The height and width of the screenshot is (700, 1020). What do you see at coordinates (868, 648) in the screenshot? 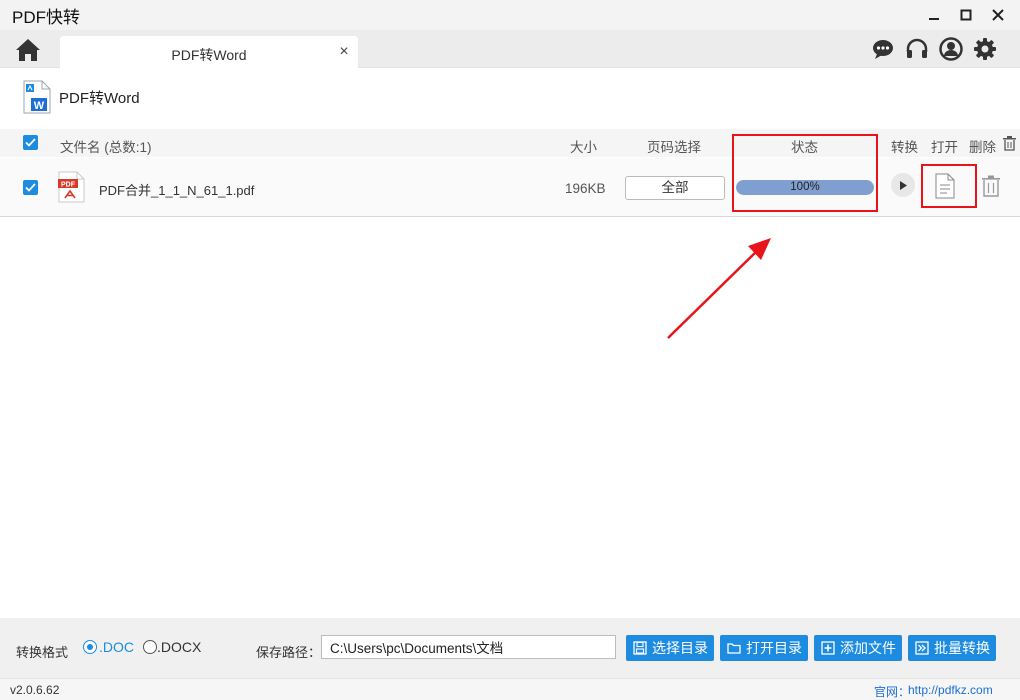
I see `add-file-label: 添加文件` at bounding box center [868, 648].